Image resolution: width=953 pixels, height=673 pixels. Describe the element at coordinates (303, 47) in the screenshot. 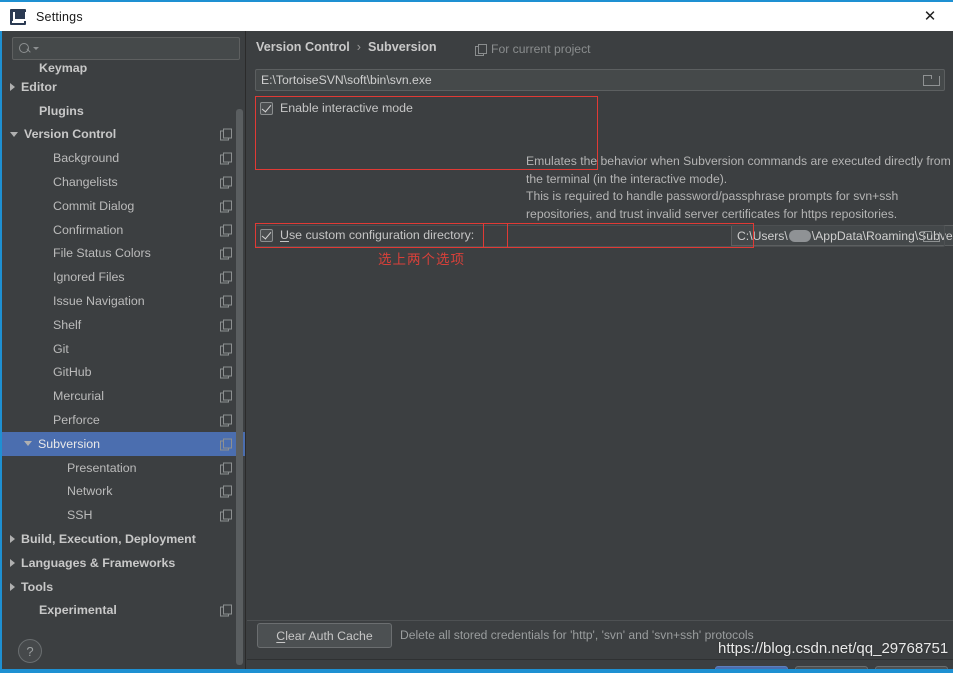

I see `breadcrumb-parent: Version Control` at that location.